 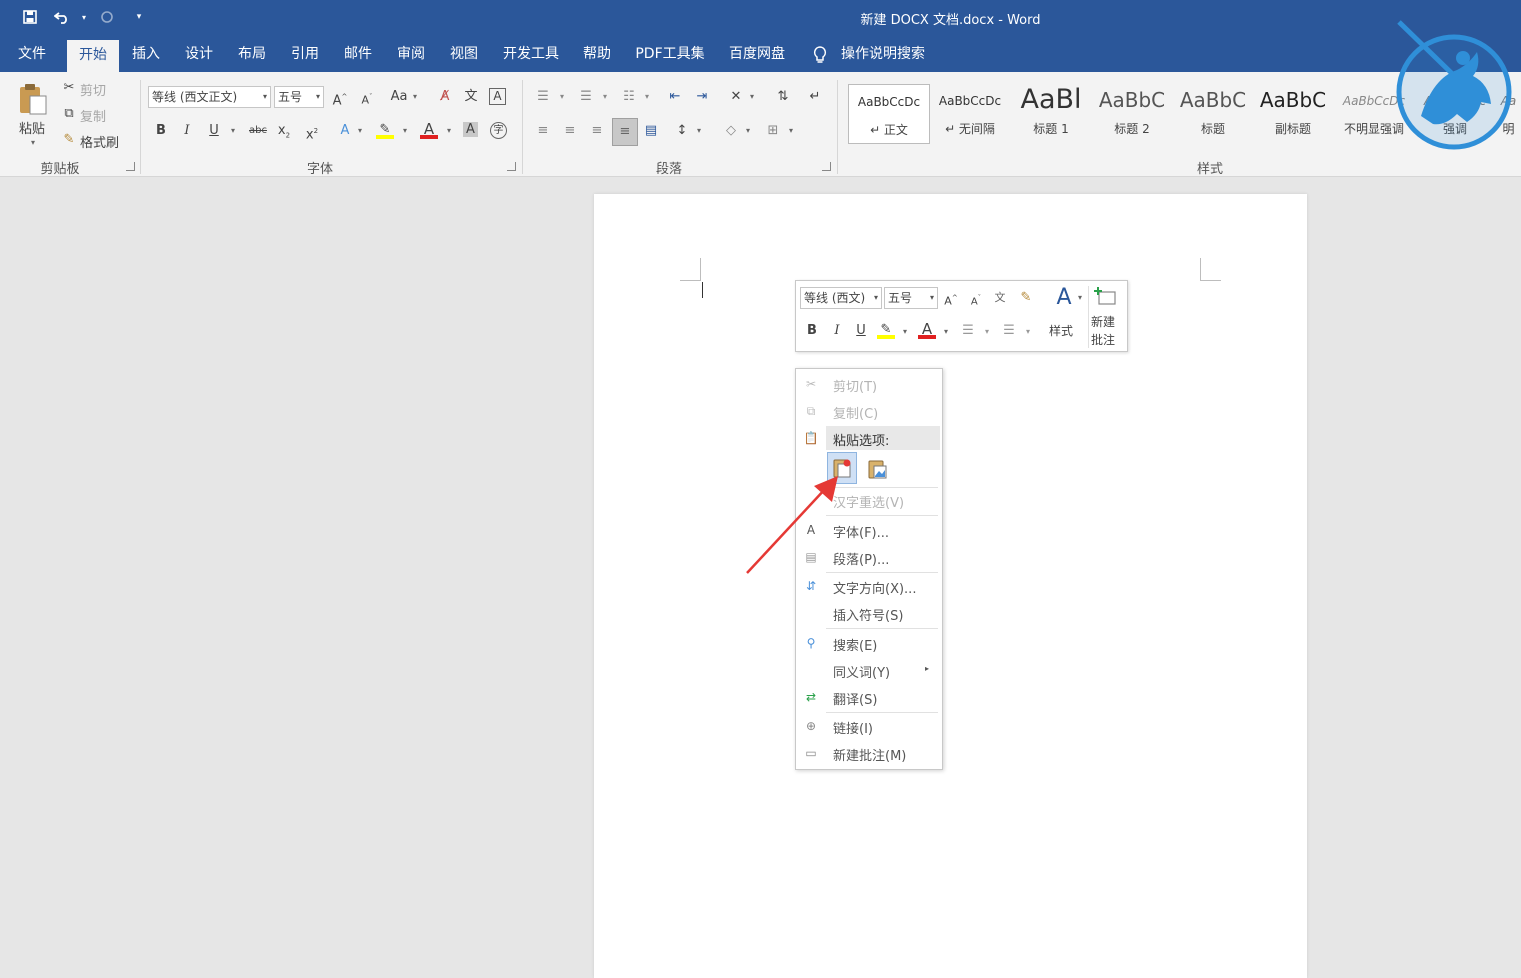 What do you see at coordinates (69, 88) in the screenshot?
I see `cut-icon: ✂` at bounding box center [69, 88].